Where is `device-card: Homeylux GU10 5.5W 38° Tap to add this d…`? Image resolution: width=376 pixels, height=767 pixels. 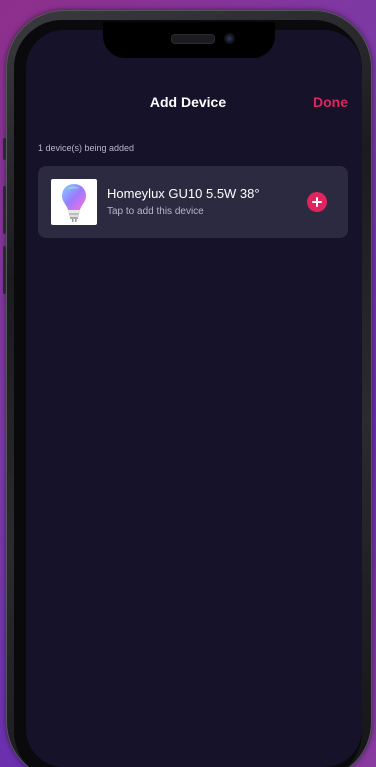 device-card: Homeylux GU10 5.5W 38° Tap to add this d… is located at coordinates (193, 202).